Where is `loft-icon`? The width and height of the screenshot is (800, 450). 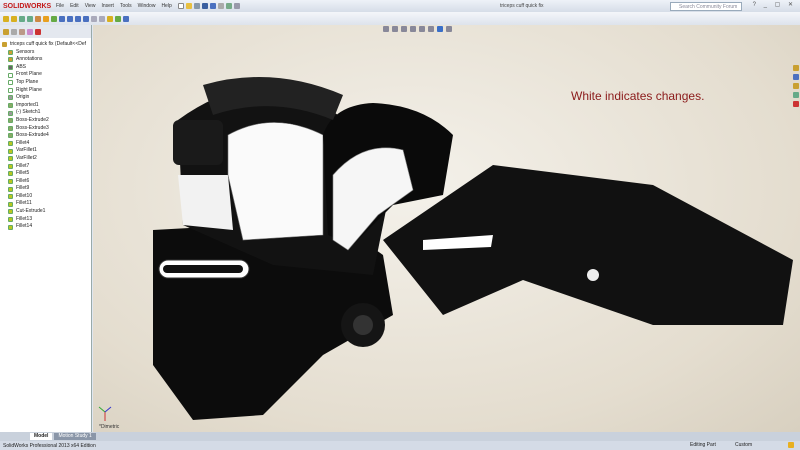 loft-icon is located at coordinates (30, 18).